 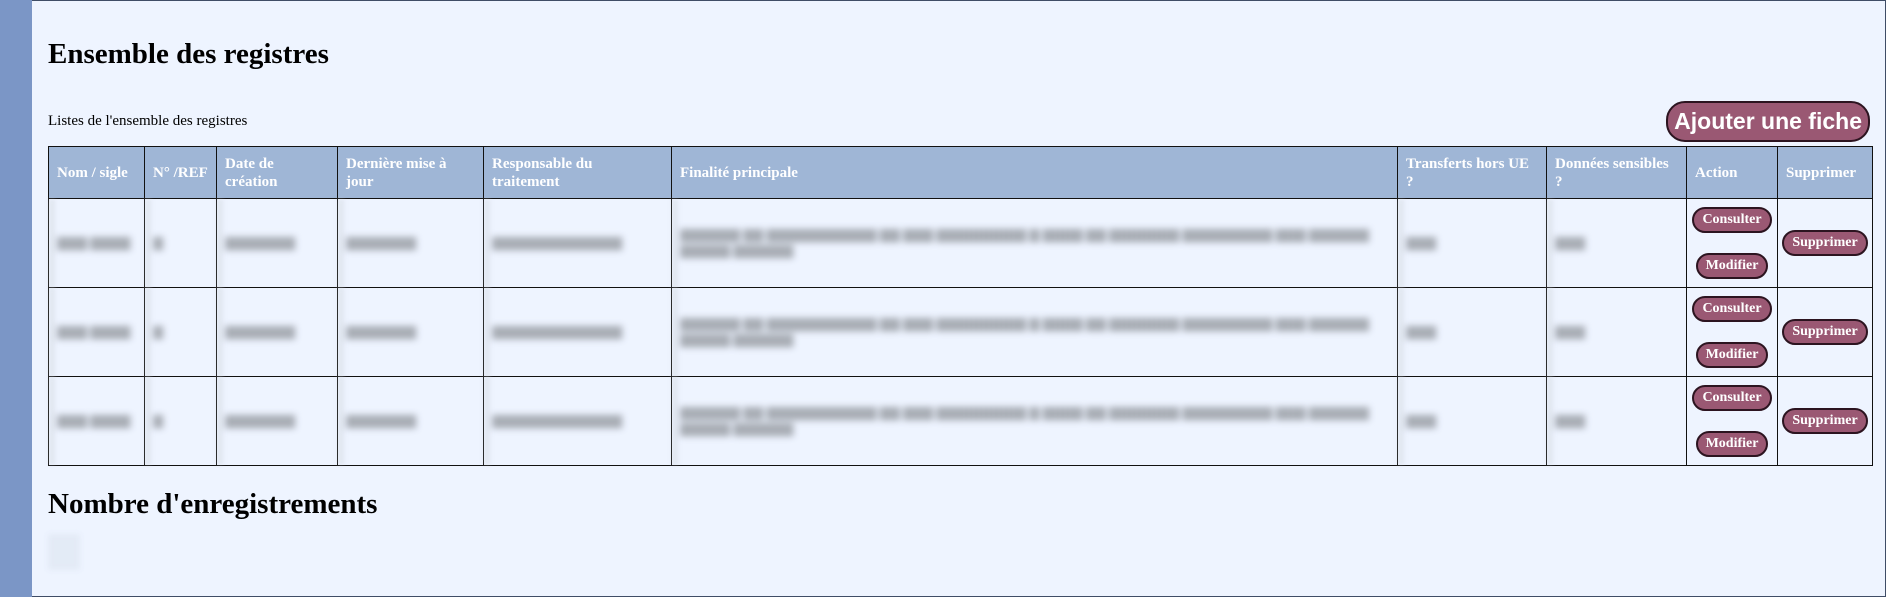 What do you see at coordinates (16, 298) in the screenshot?
I see `left-sidebar-strip` at bounding box center [16, 298].